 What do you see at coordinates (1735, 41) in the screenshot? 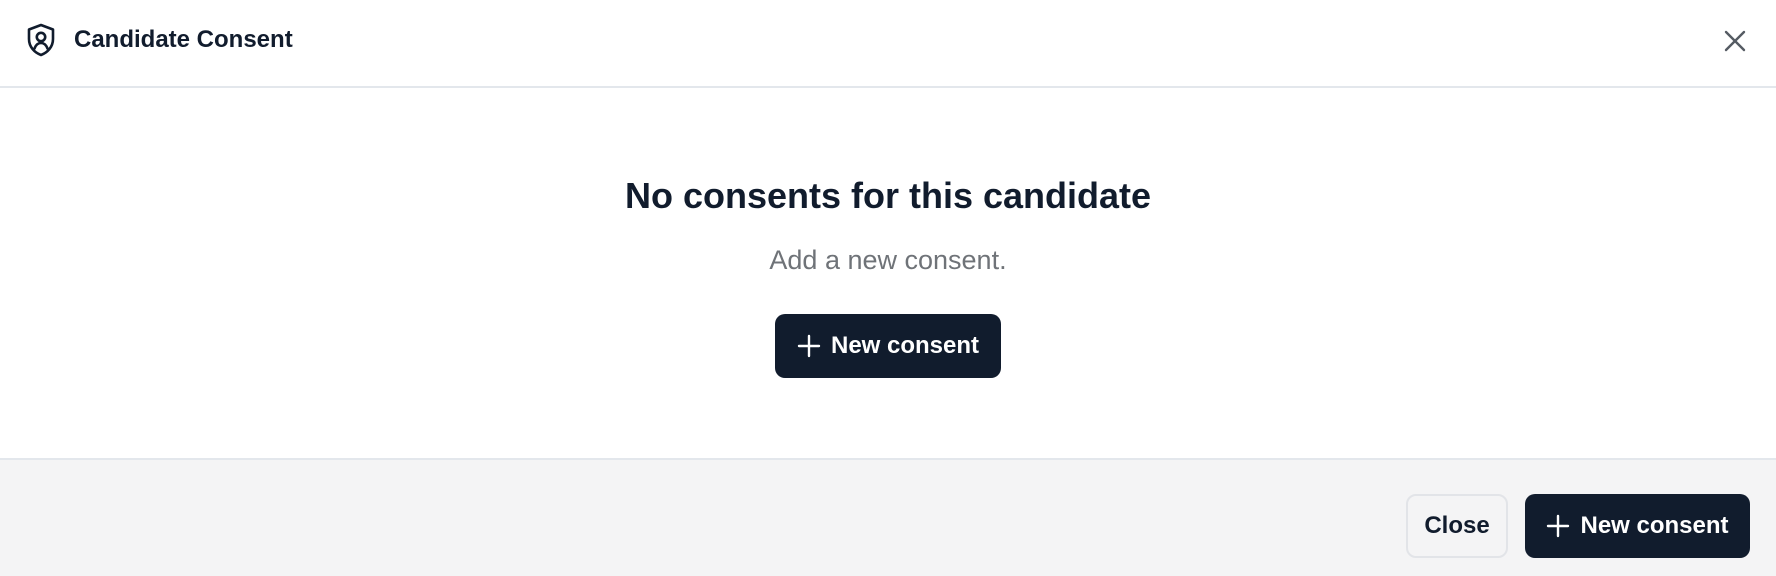
I see `close-icon` at bounding box center [1735, 41].